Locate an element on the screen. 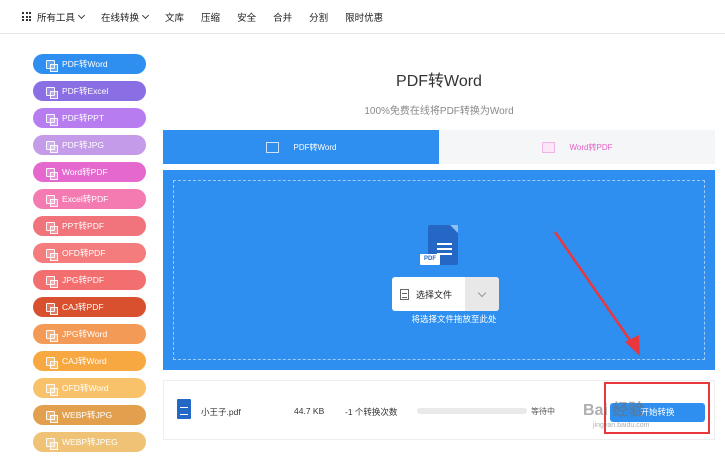  nav-merge: 合并 is located at coordinates (282, 17).